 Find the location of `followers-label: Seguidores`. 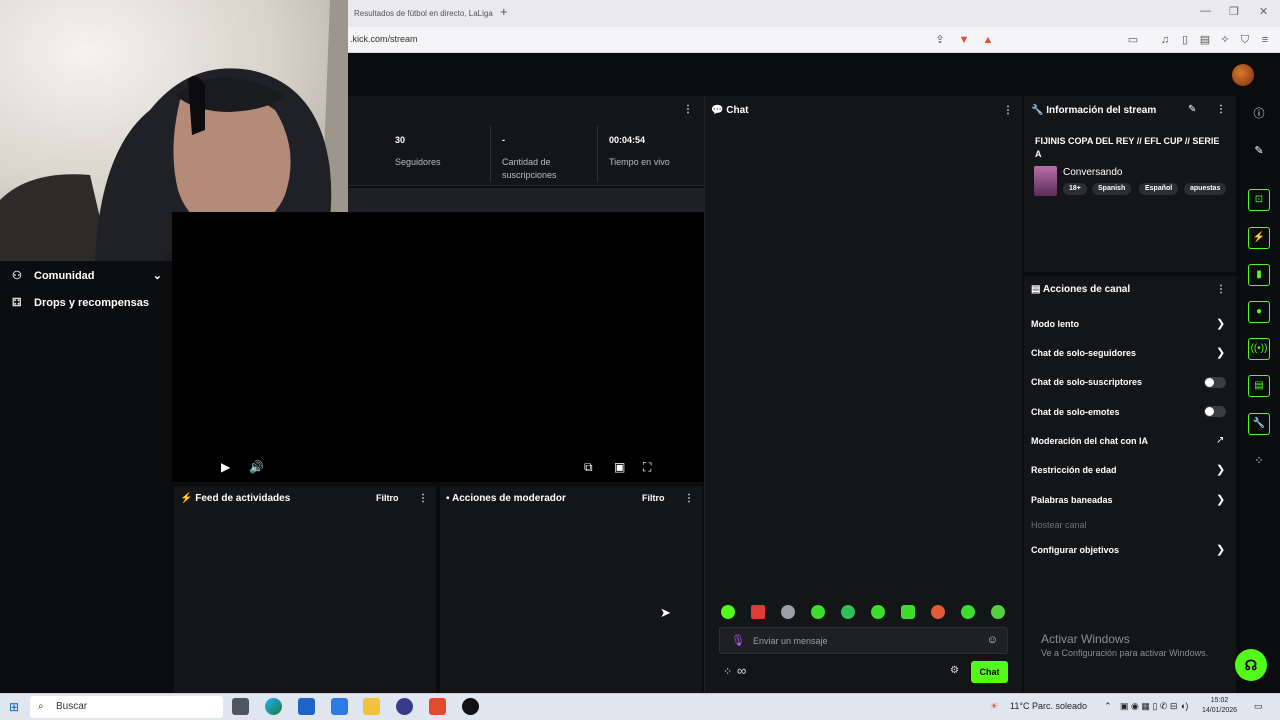

followers-label: Seguidores is located at coordinates (418, 162).